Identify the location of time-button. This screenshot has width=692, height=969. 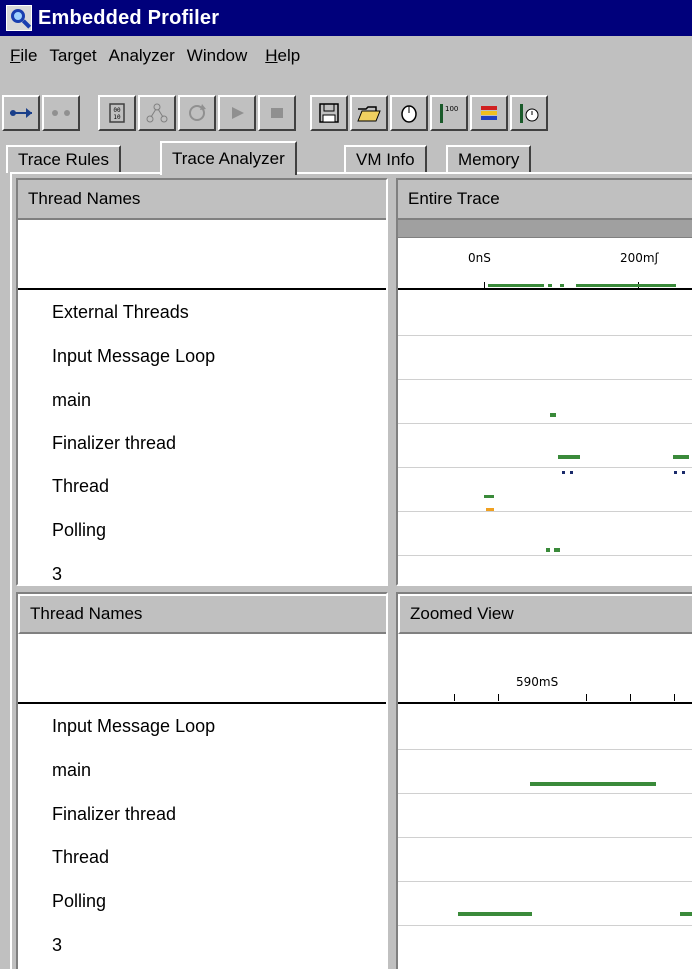
(529, 113).